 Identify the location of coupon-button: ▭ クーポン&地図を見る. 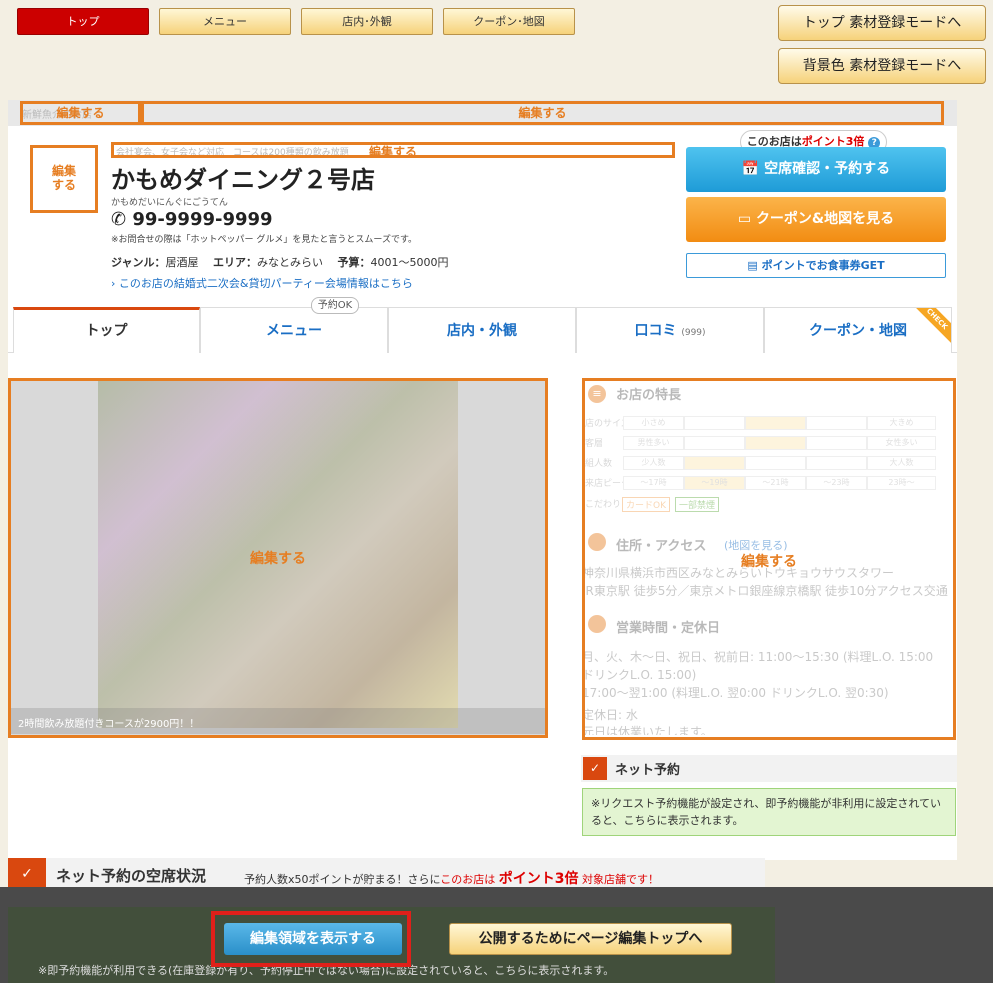
(816, 219).